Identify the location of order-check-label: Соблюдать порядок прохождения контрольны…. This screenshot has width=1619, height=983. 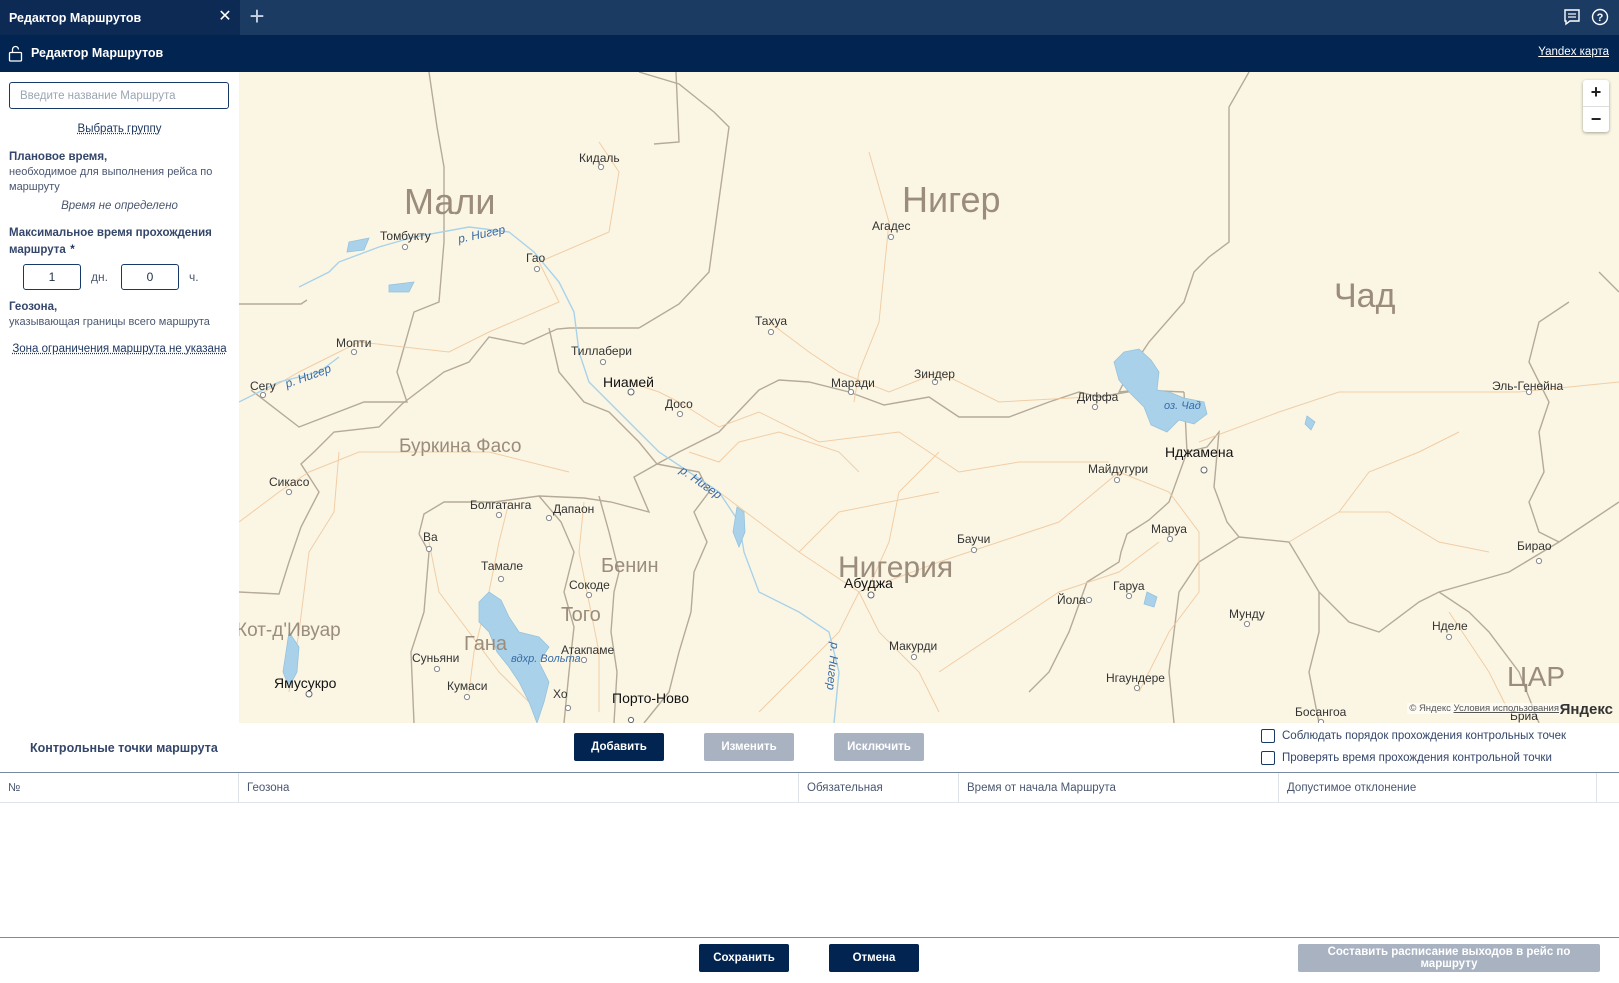
(1424, 736).